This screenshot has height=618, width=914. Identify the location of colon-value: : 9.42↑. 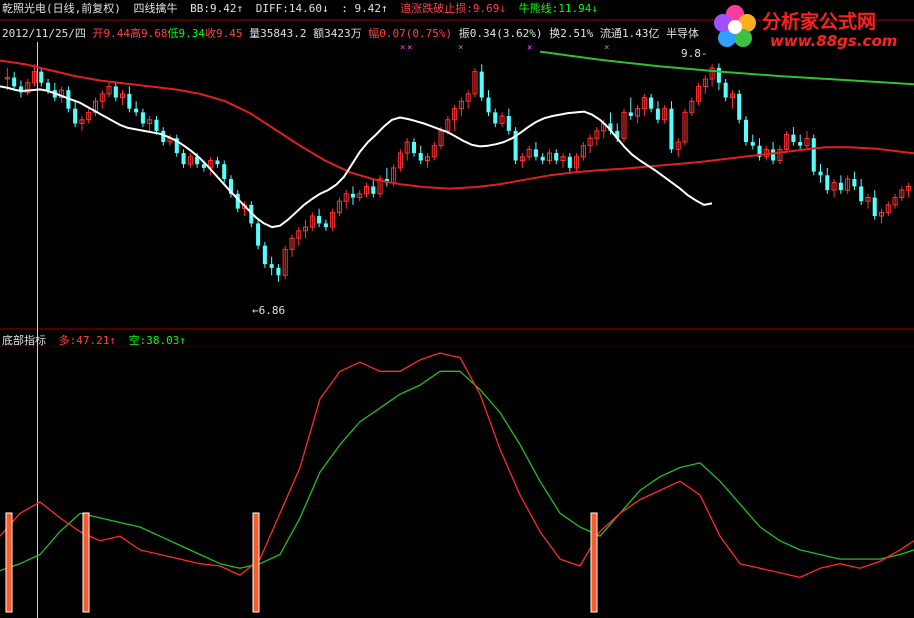
(364, 8).